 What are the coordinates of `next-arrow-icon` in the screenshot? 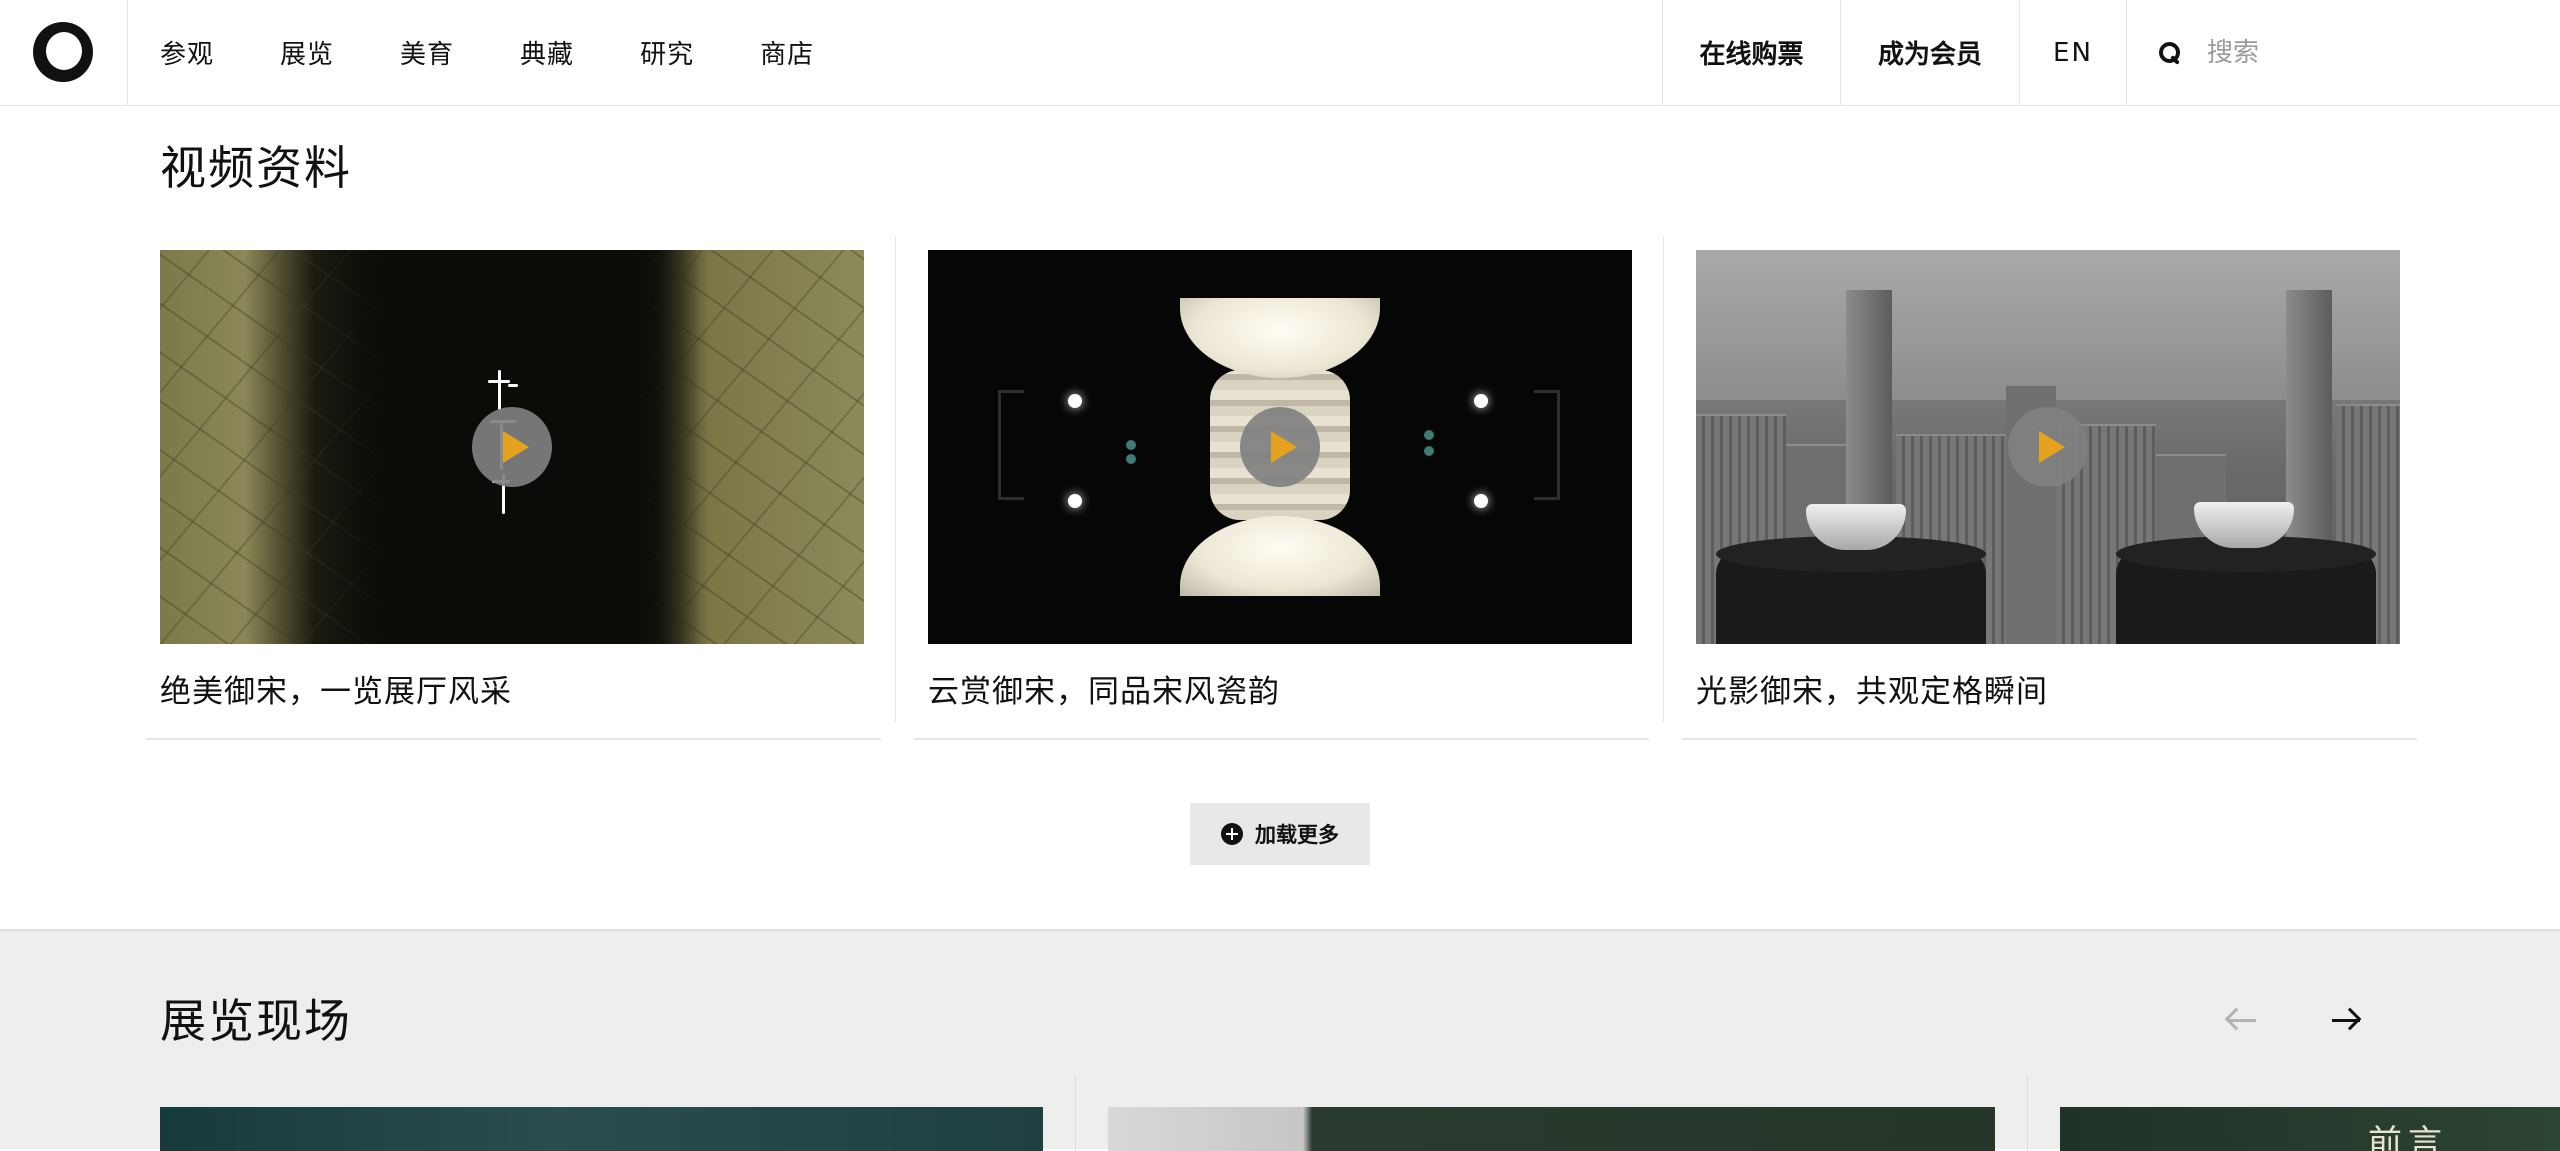 It's located at (2347, 1021).